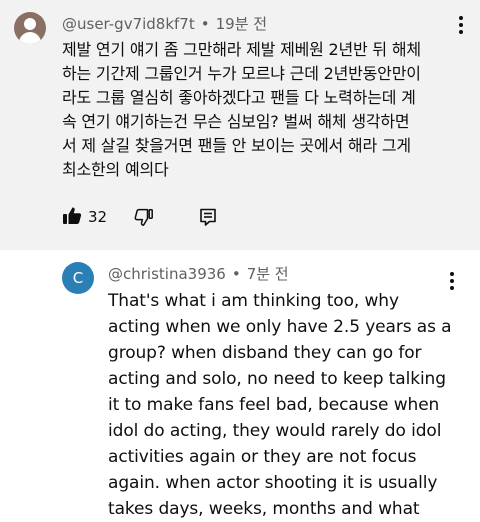  I want to click on thumbs-down-icon, so click(144, 217).